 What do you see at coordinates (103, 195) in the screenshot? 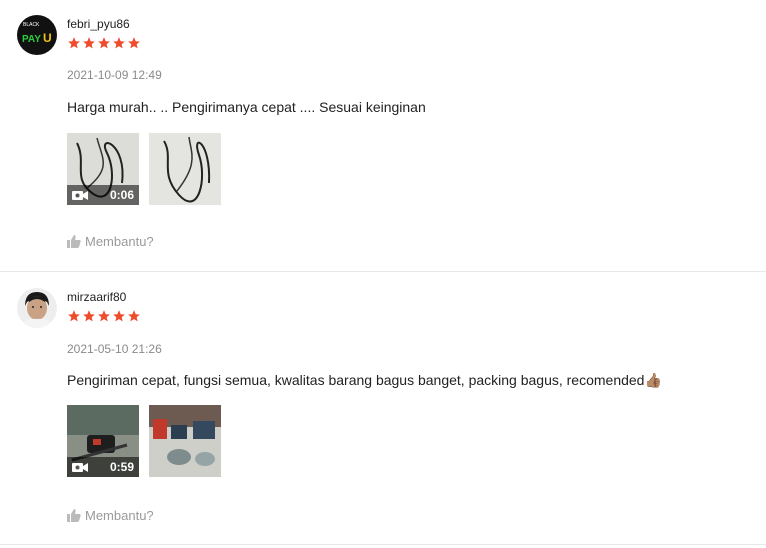
I see `video-bar: 0:06` at bounding box center [103, 195].